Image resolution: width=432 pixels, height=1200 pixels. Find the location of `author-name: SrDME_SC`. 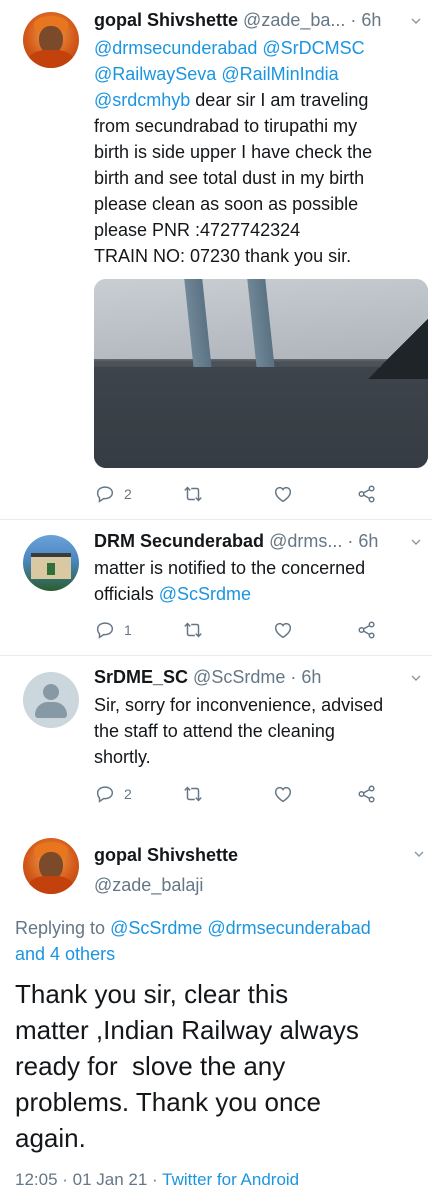

author-name: SrDME_SC is located at coordinates (141, 677).